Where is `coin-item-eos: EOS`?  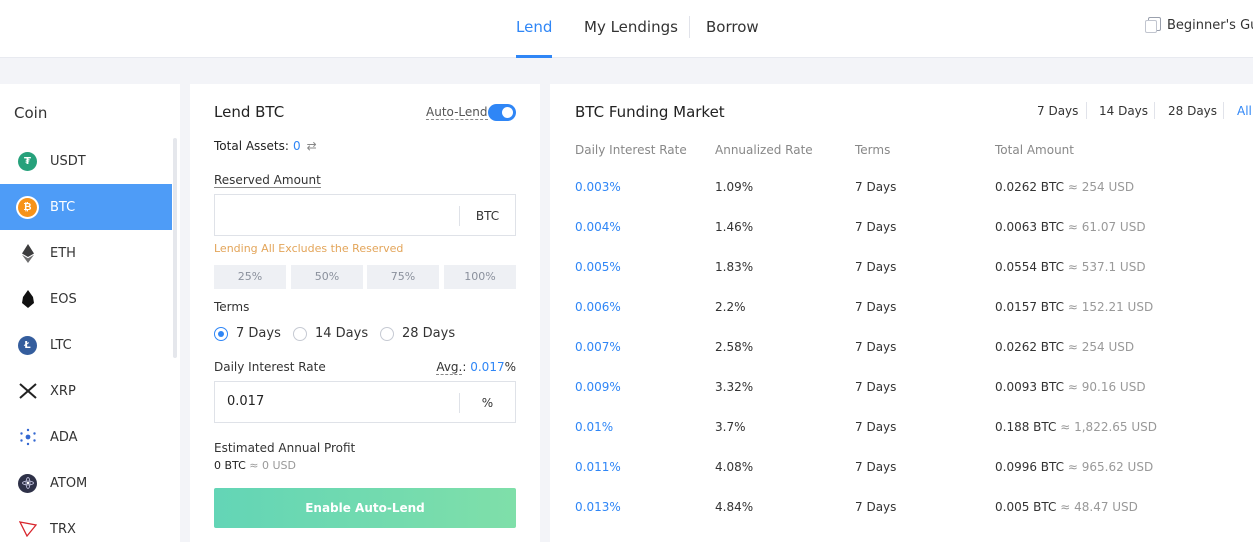 coin-item-eos: EOS is located at coordinates (86, 299).